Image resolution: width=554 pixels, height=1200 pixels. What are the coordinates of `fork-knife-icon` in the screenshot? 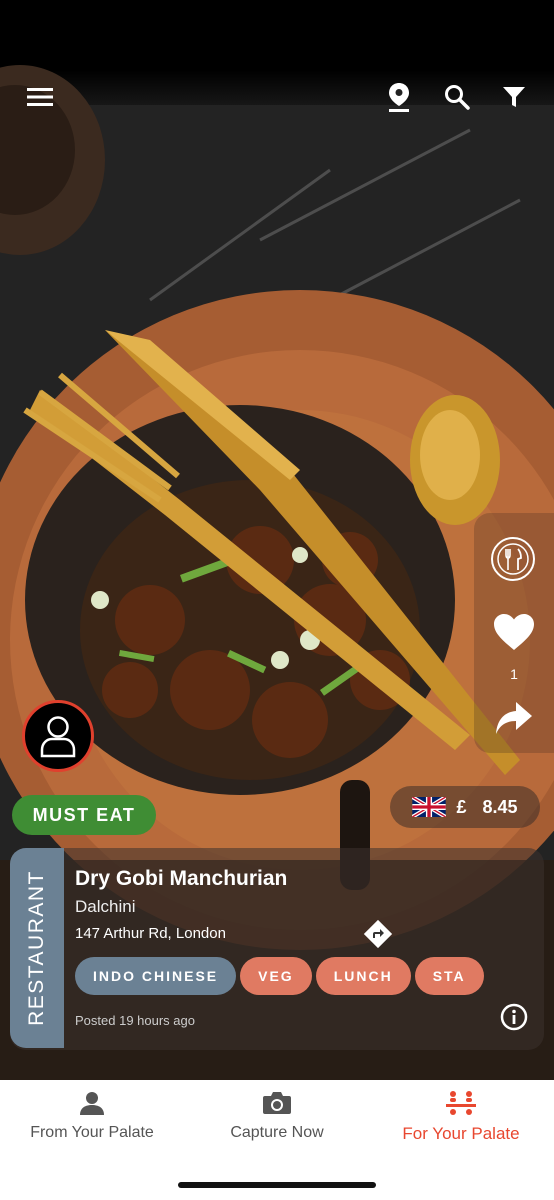 It's located at (513, 559).